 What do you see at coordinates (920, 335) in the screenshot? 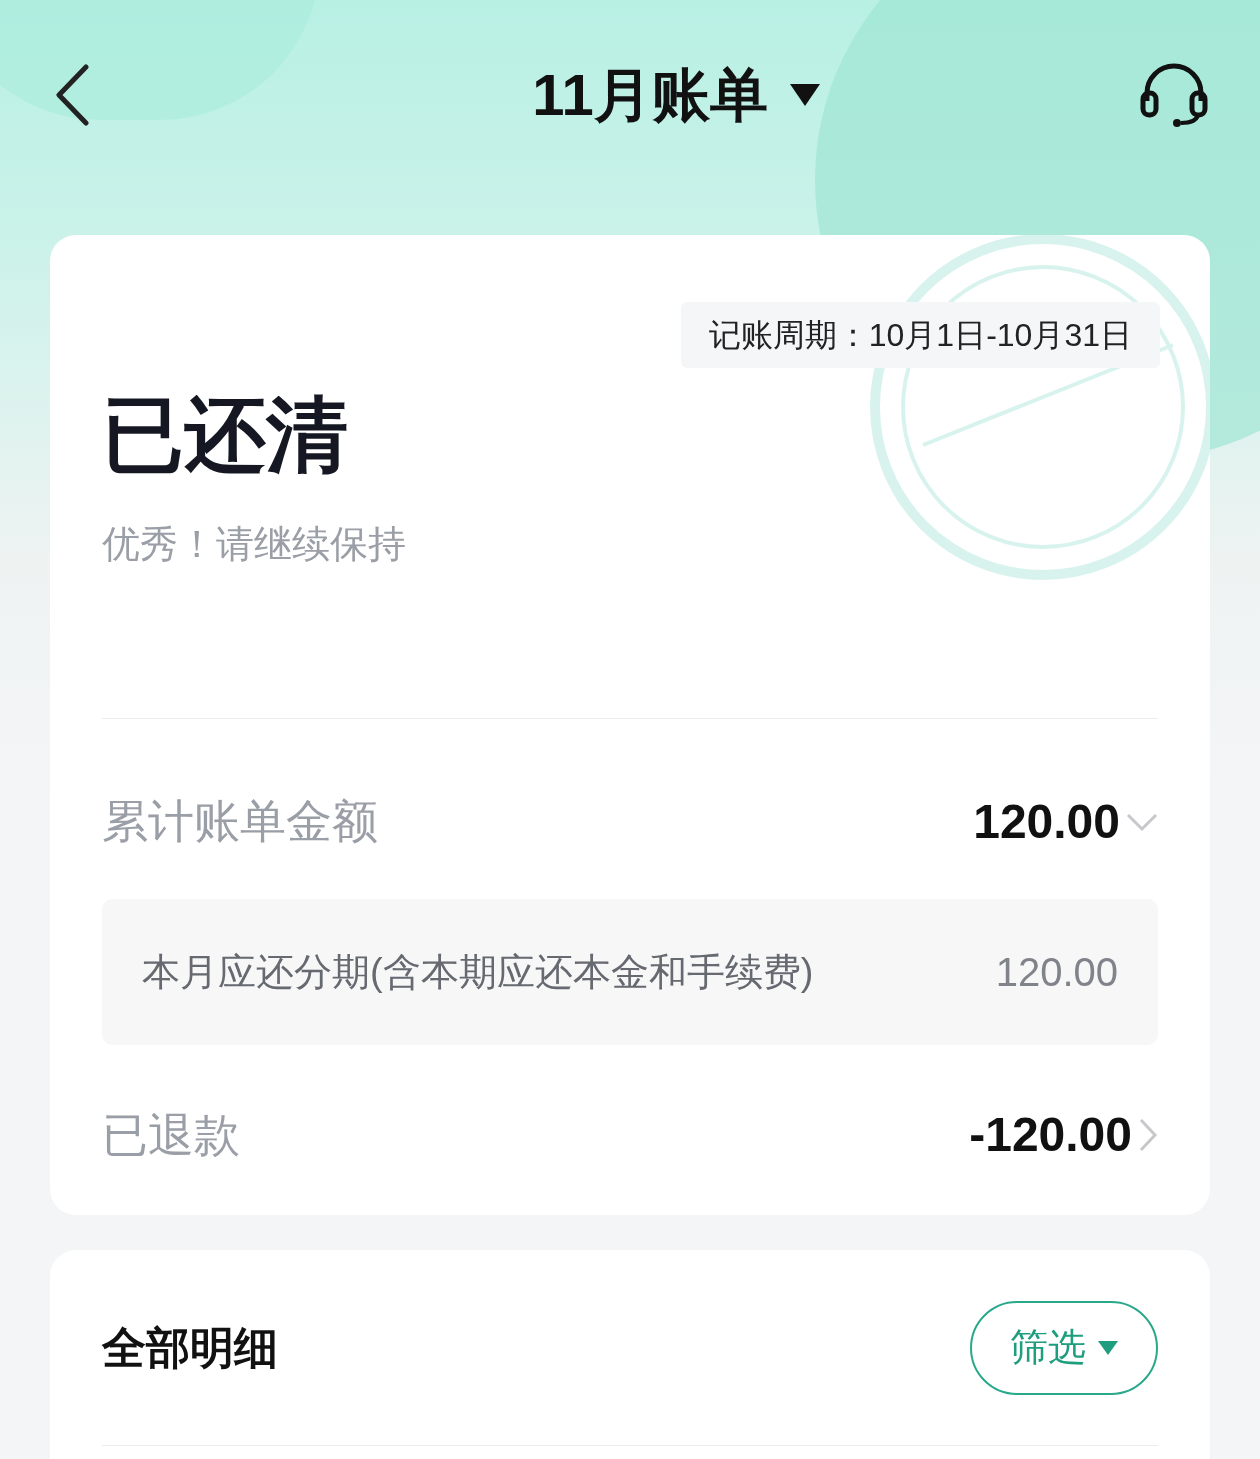
I see `billing-period-tag: 记账周期：10月1日-10月31日` at bounding box center [920, 335].